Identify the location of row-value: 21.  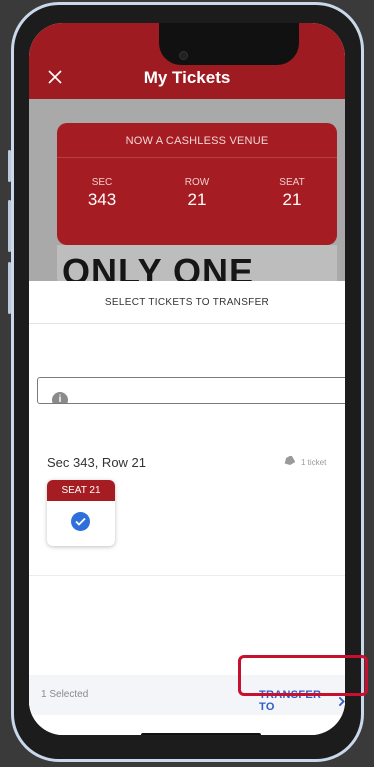
(197, 199).